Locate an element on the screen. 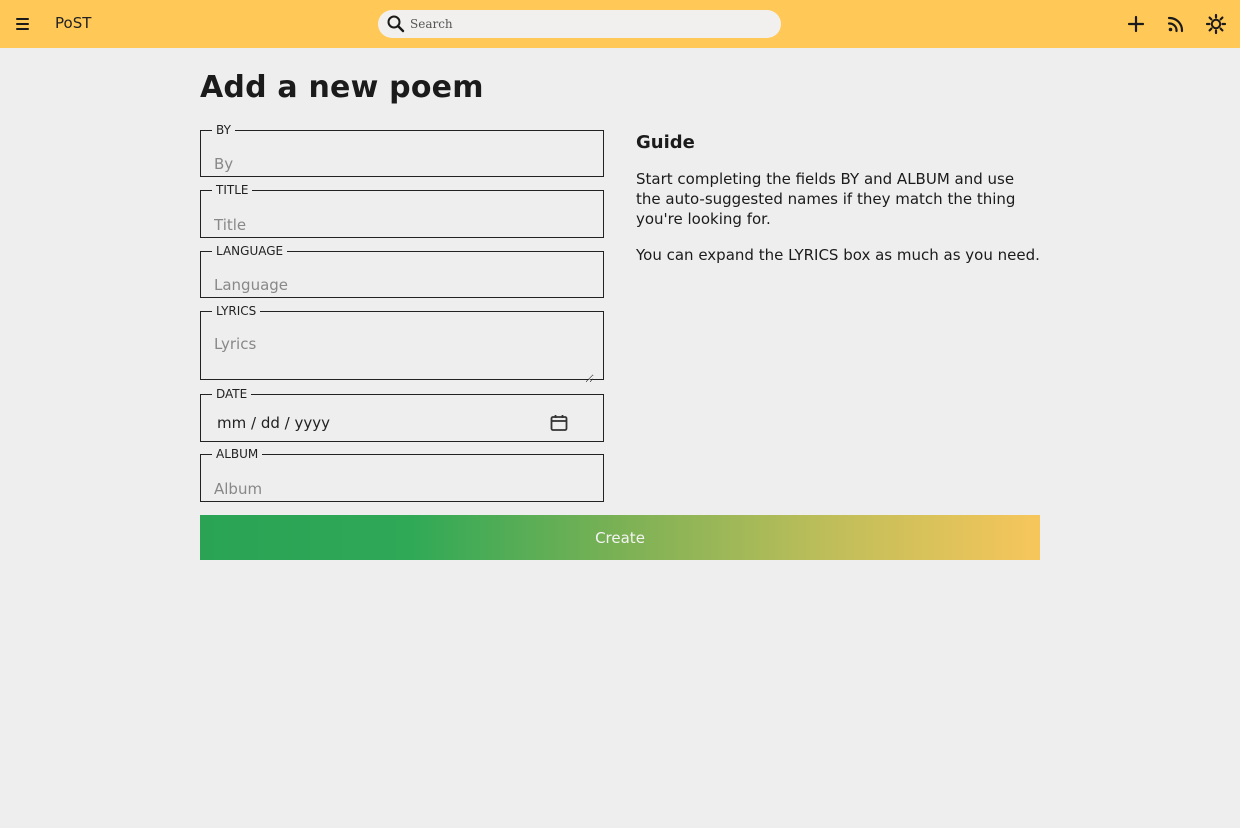  by-input is located at coordinates (401, 164).